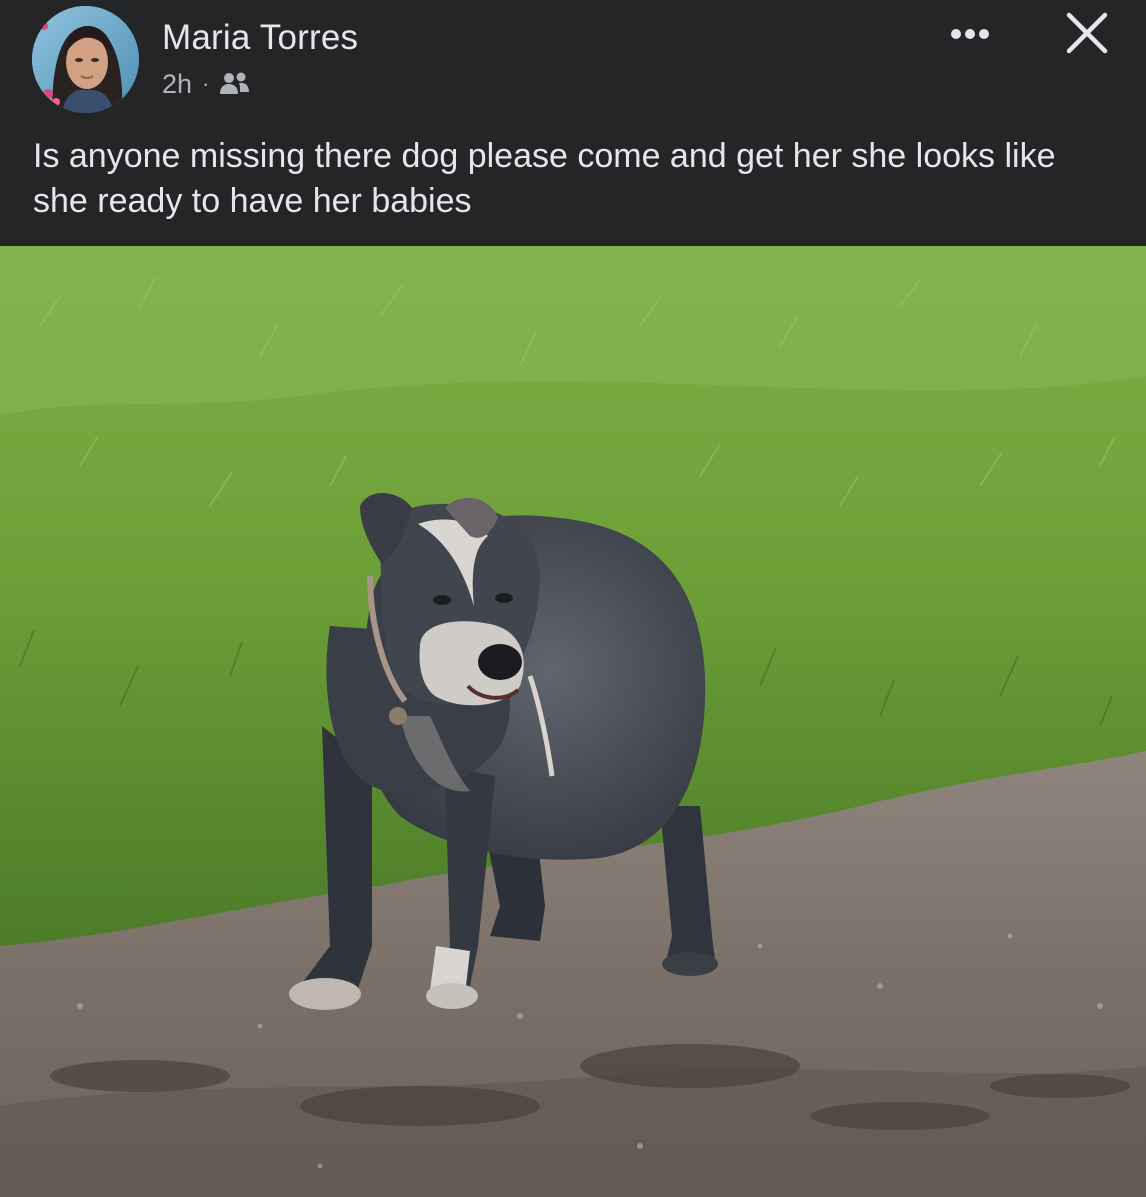 Image resolution: width=1146 pixels, height=1197 pixels. I want to click on close-icon, so click(1087, 33).